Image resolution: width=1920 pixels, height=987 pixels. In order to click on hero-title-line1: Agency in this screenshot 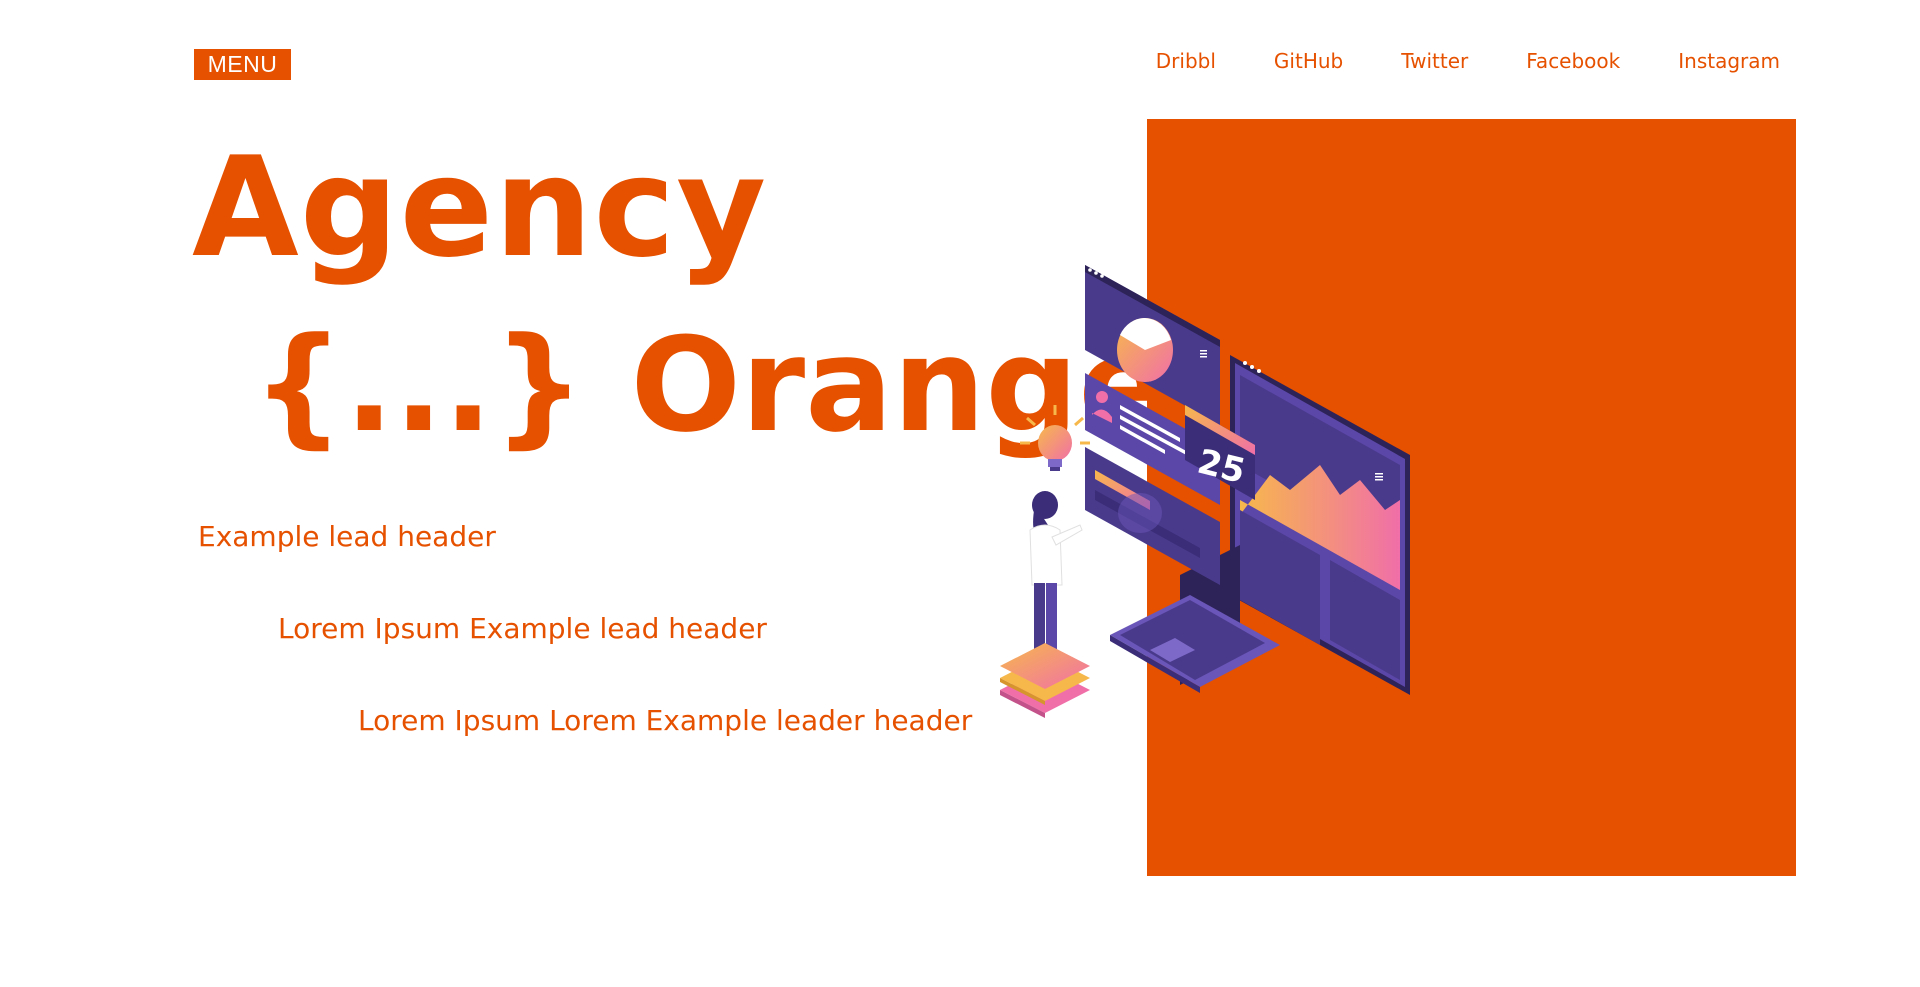, I will do `click(480, 207)`.